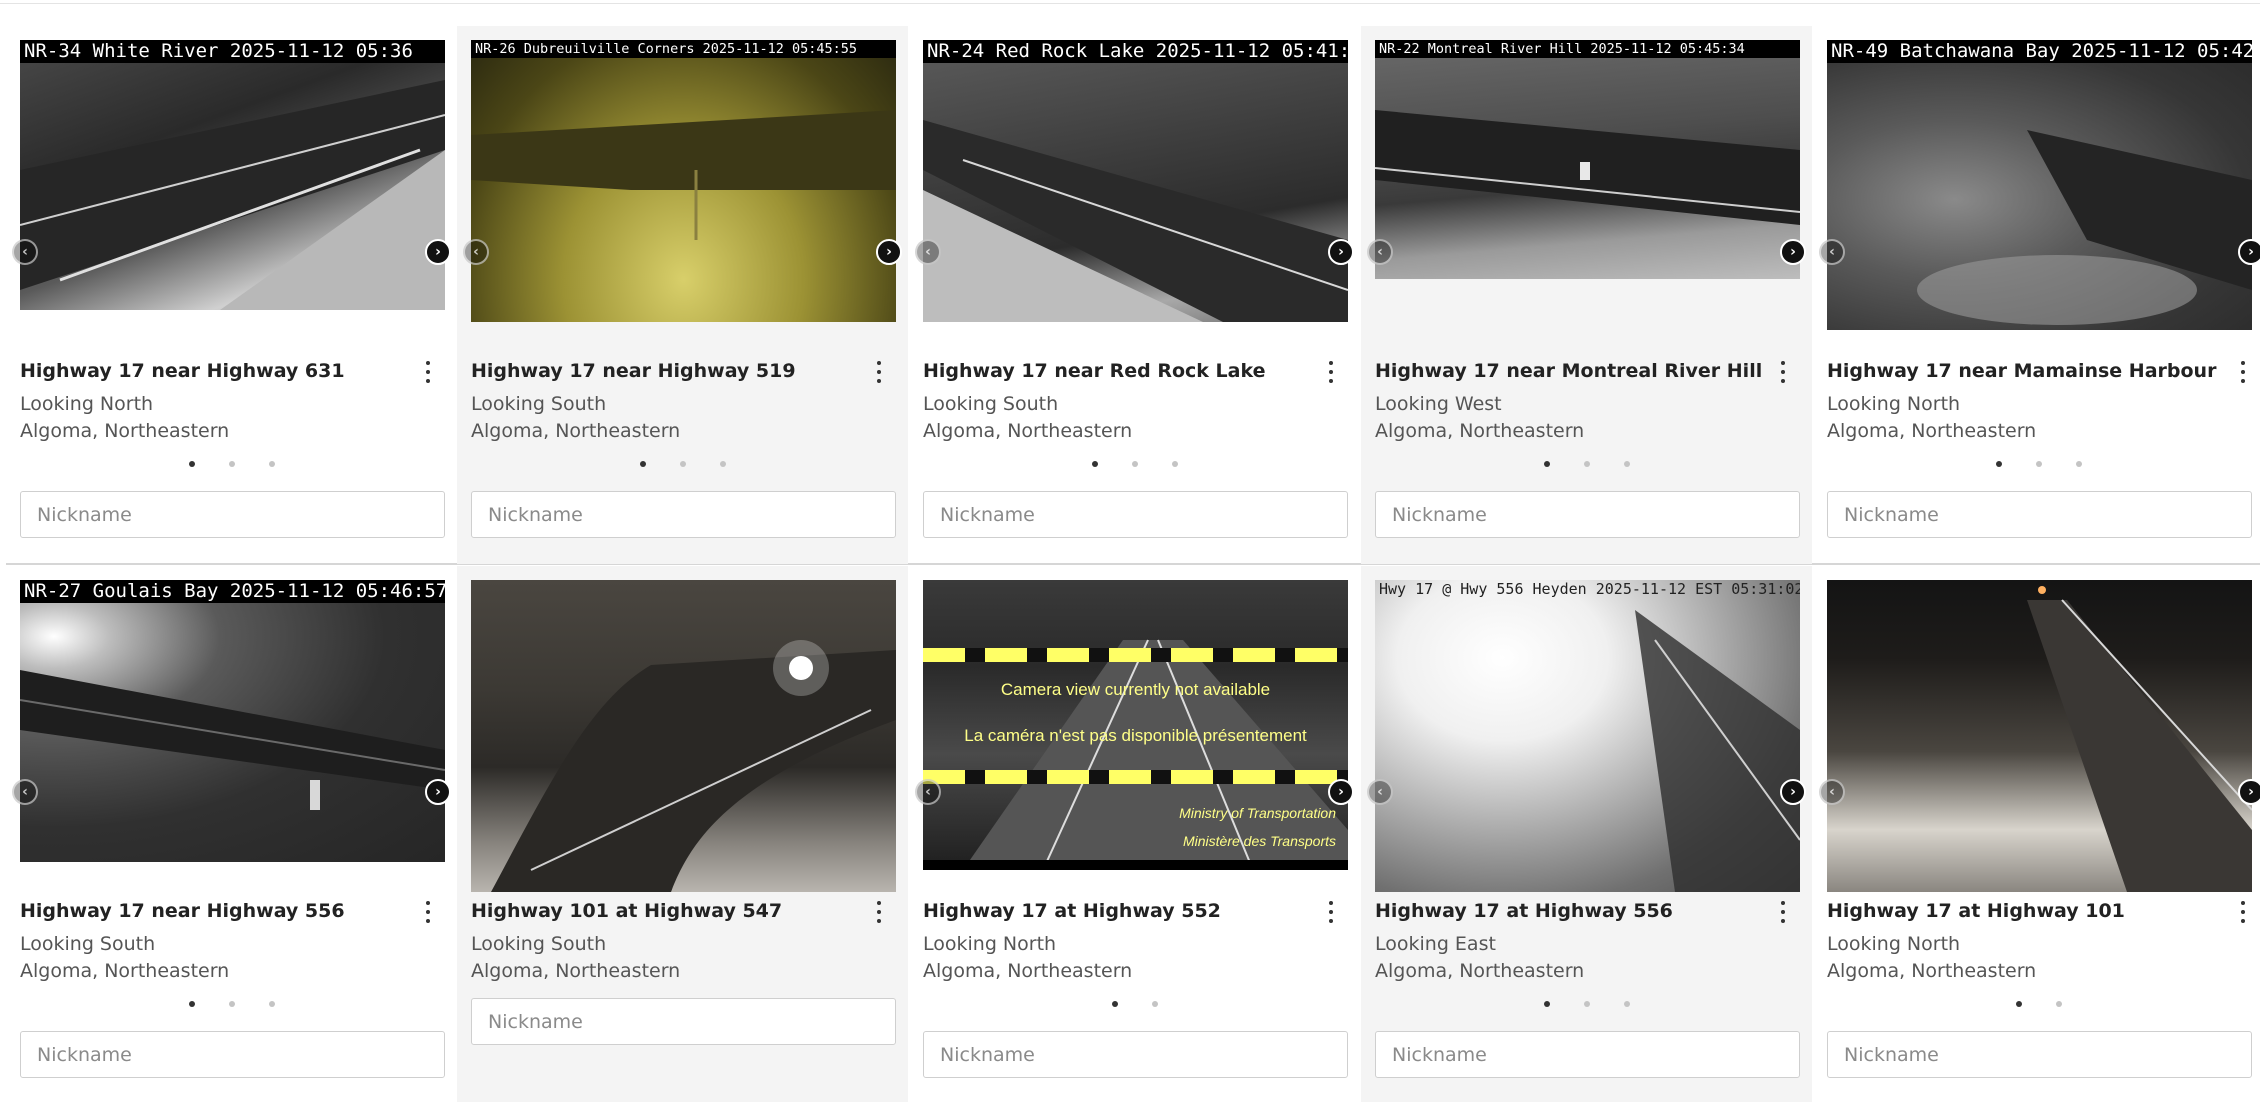  Describe the element at coordinates (182, 371) in the screenshot. I see `camera-title: Highway 17 near Highway 631` at that location.